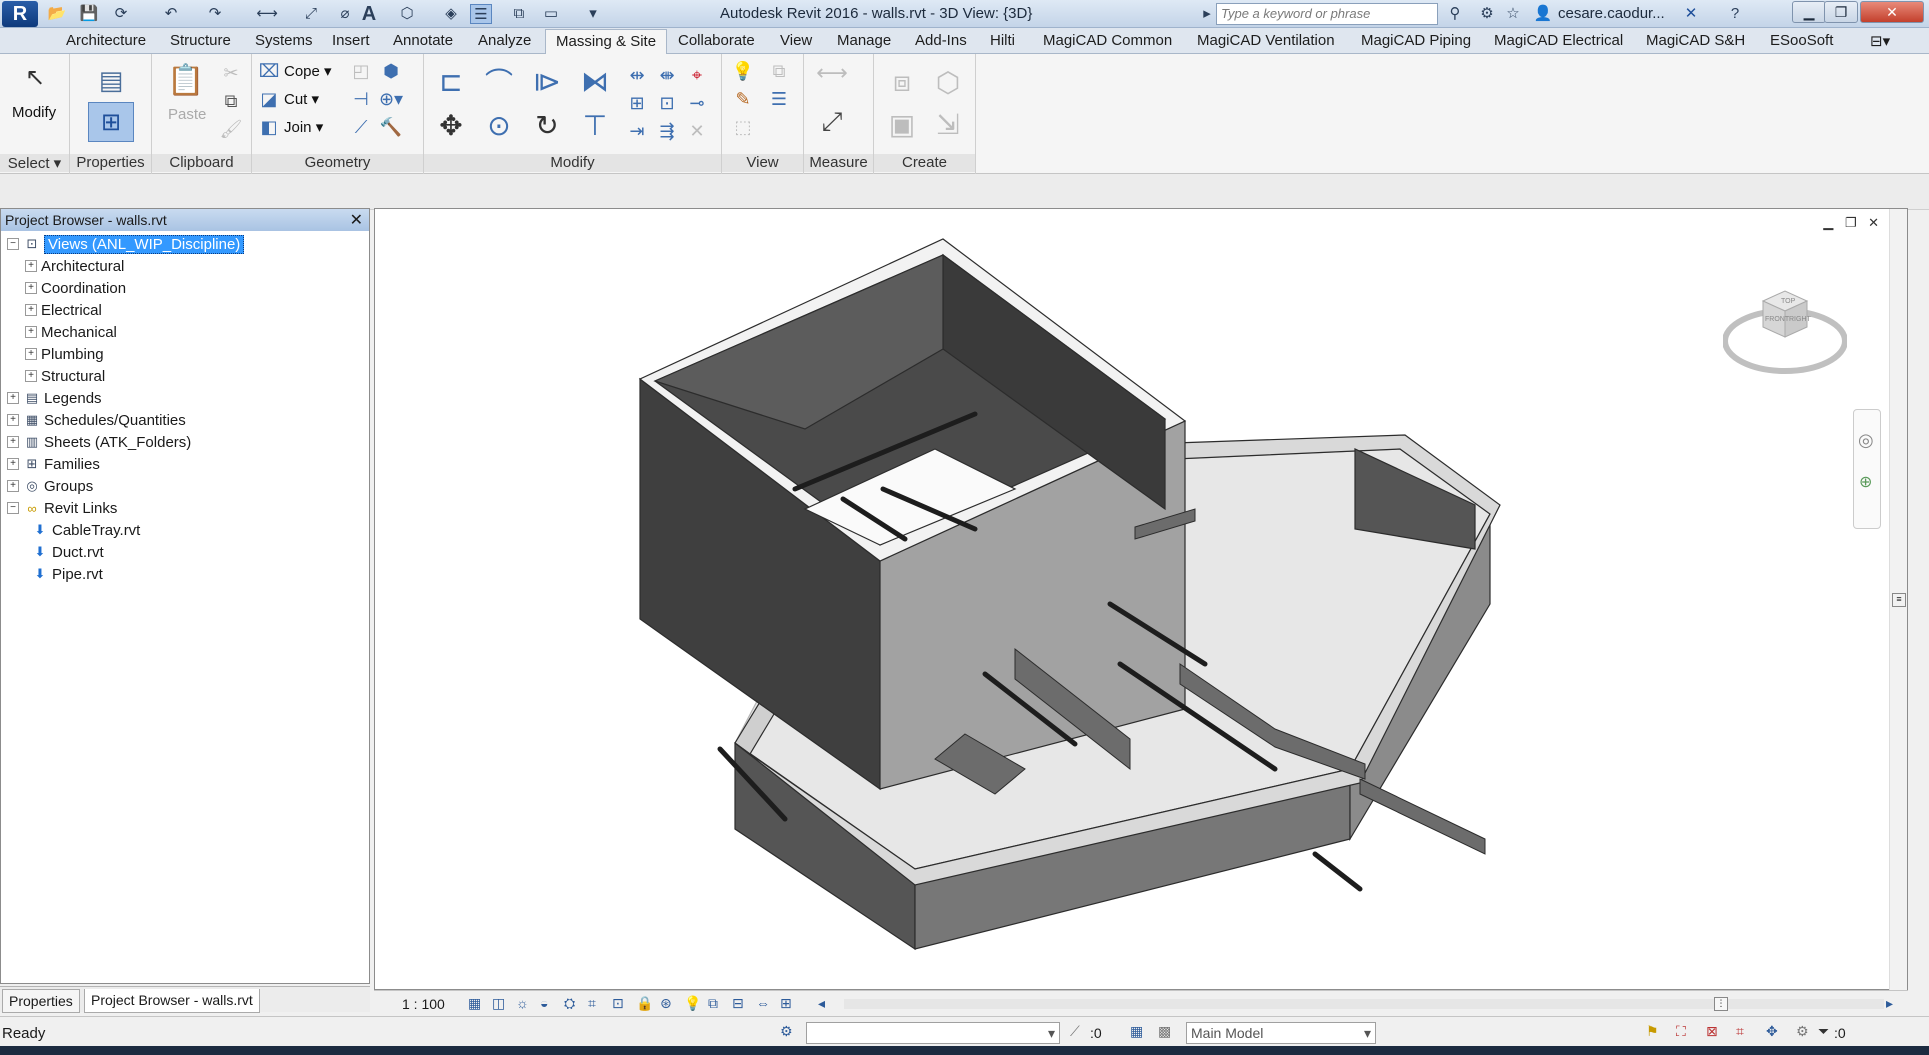  Describe the element at coordinates (1075, 1031) in the screenshot. I see `editable-only-icon: ⟋` at that location.